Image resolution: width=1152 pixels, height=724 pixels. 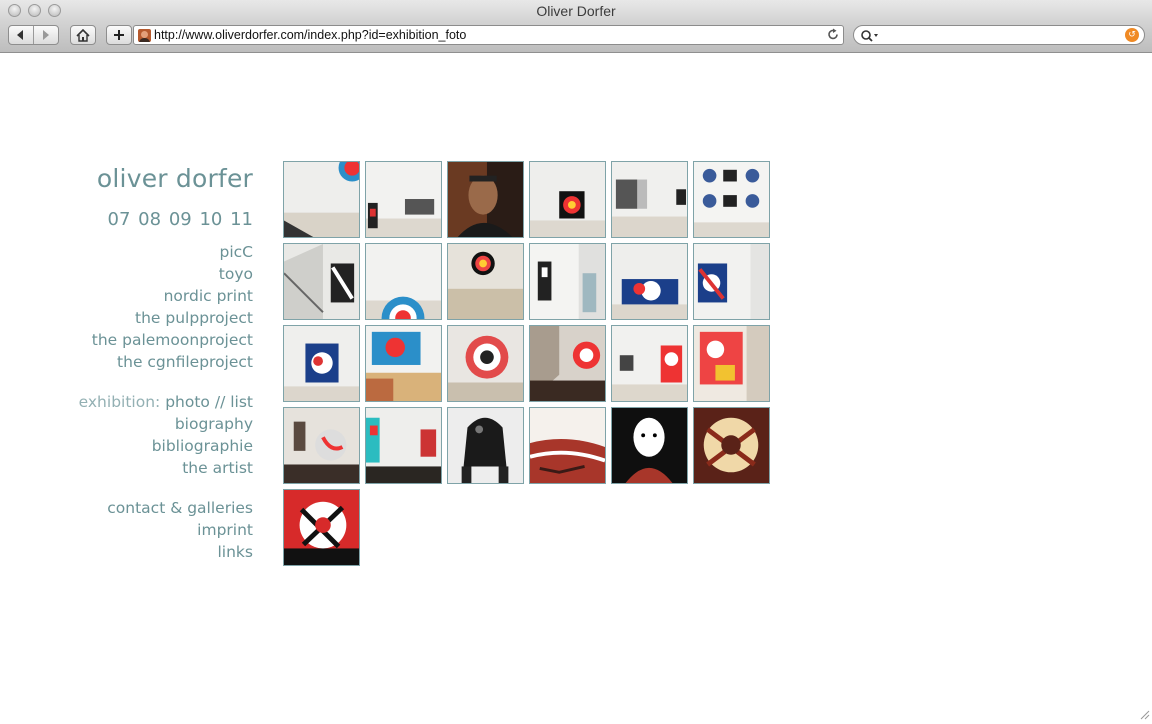 What do you see at coordinates (146, 508) in the screenshot?
I see `menu-item-contact-galleries: contact & galleries` at bounding box center [146, 508].